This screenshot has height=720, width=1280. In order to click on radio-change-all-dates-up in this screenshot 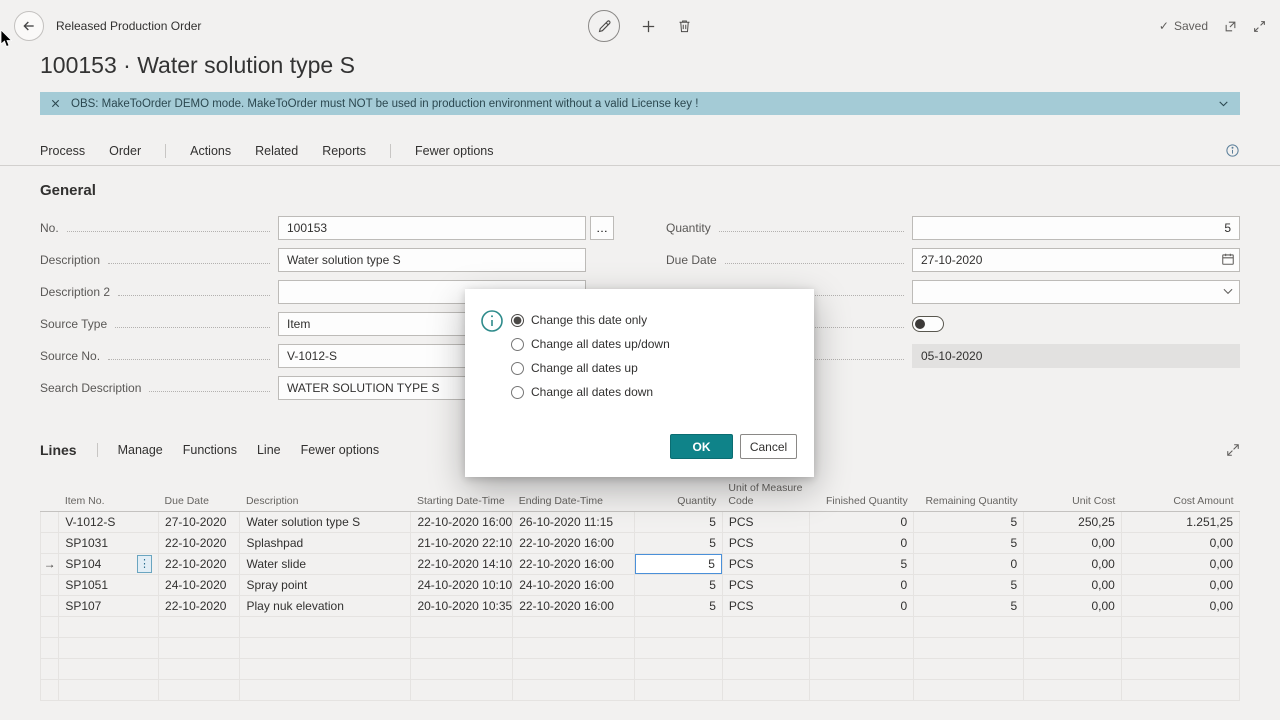, I will do `click(517, 368)`.